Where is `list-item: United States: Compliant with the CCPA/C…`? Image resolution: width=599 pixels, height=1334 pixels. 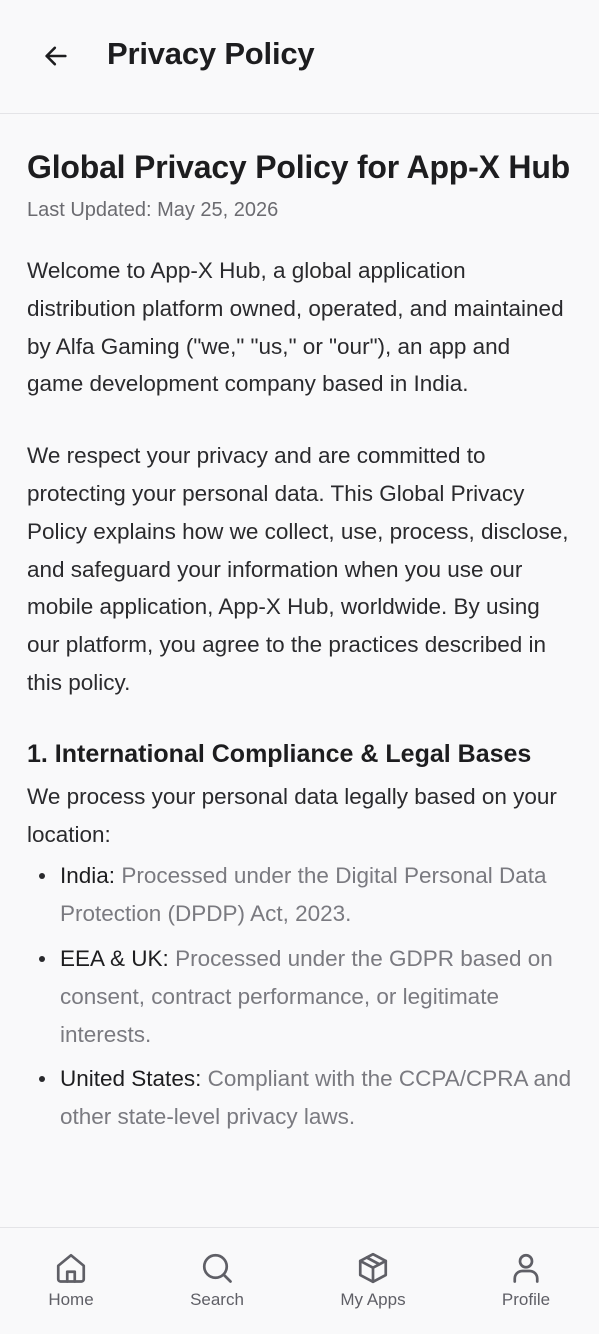 list-item: United States: Compliant with the CCPA/C… is located at coordinates (299, 1098).